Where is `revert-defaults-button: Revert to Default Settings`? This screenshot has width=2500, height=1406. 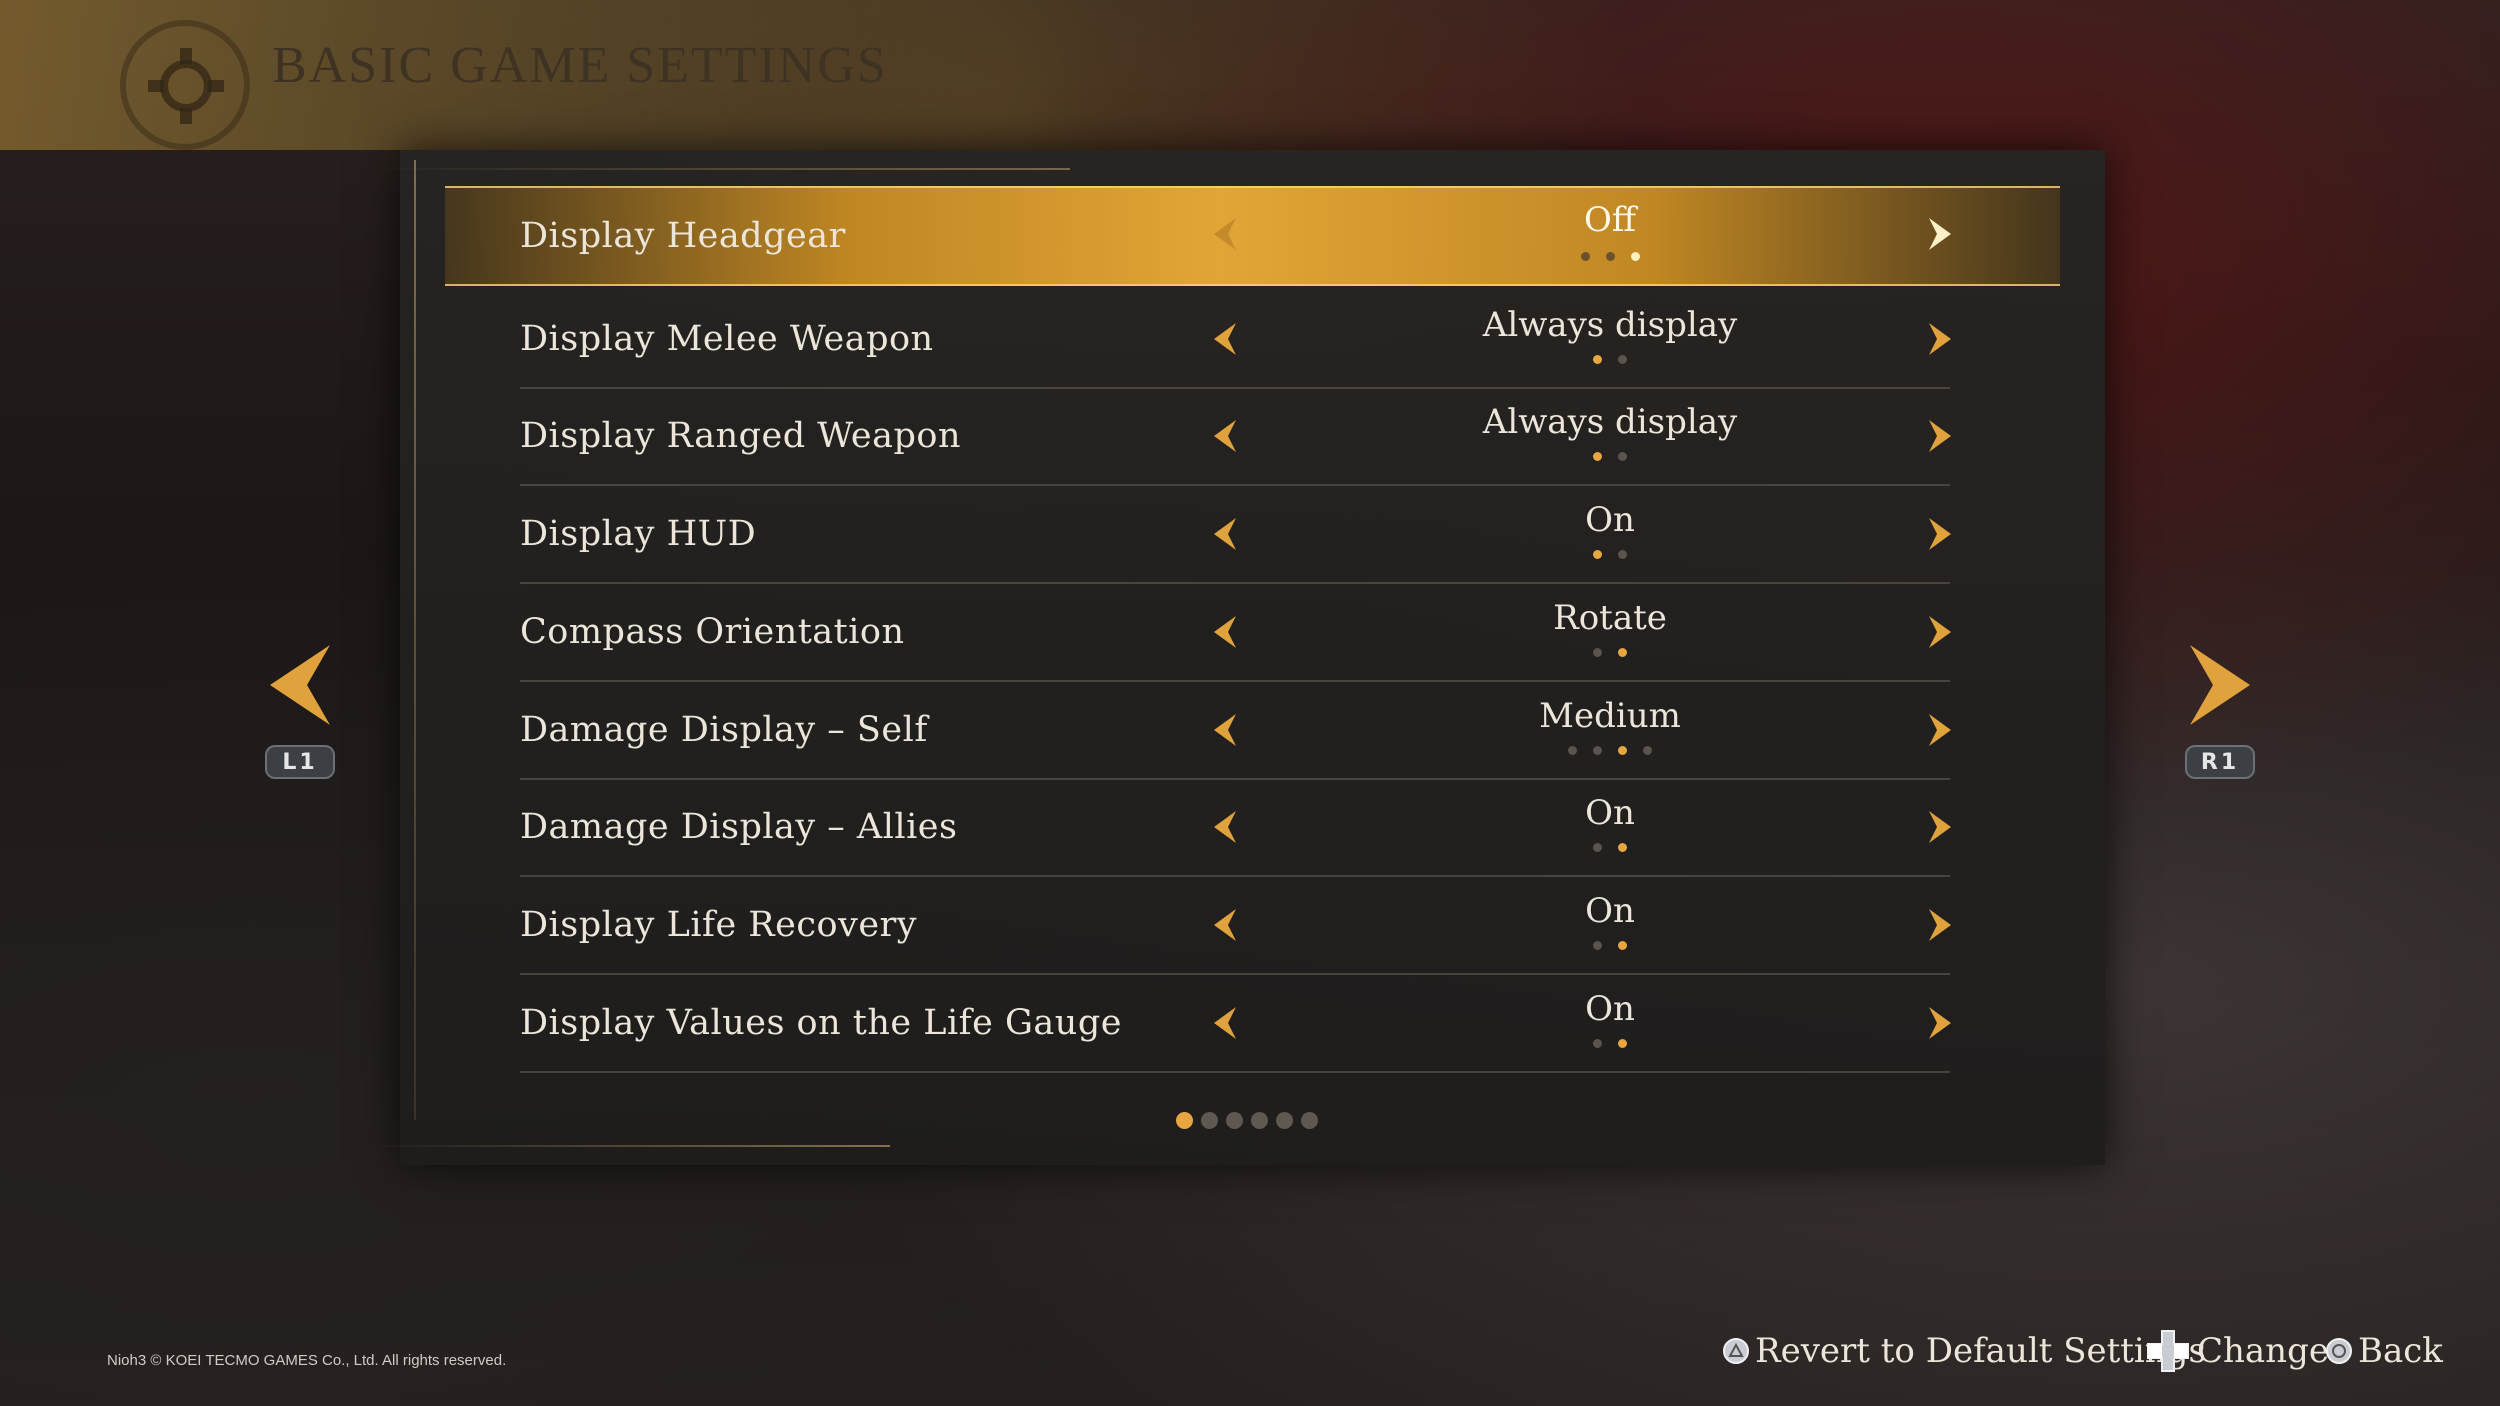 revert-defaults-button: Revert to Default Settings is located at coordinates (1964, 1351).